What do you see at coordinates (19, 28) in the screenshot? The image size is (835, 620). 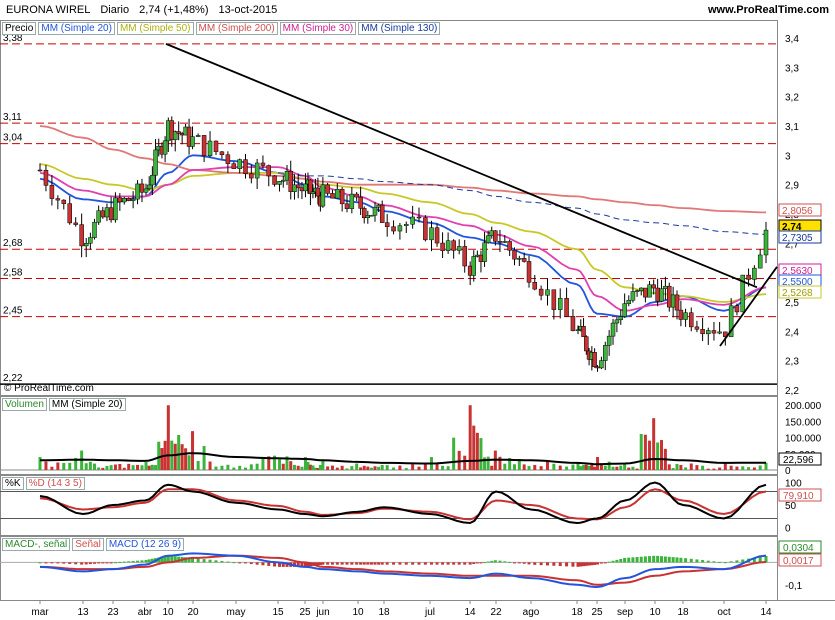 I see `legend-price: Precio` at bounding box center [19, 28].